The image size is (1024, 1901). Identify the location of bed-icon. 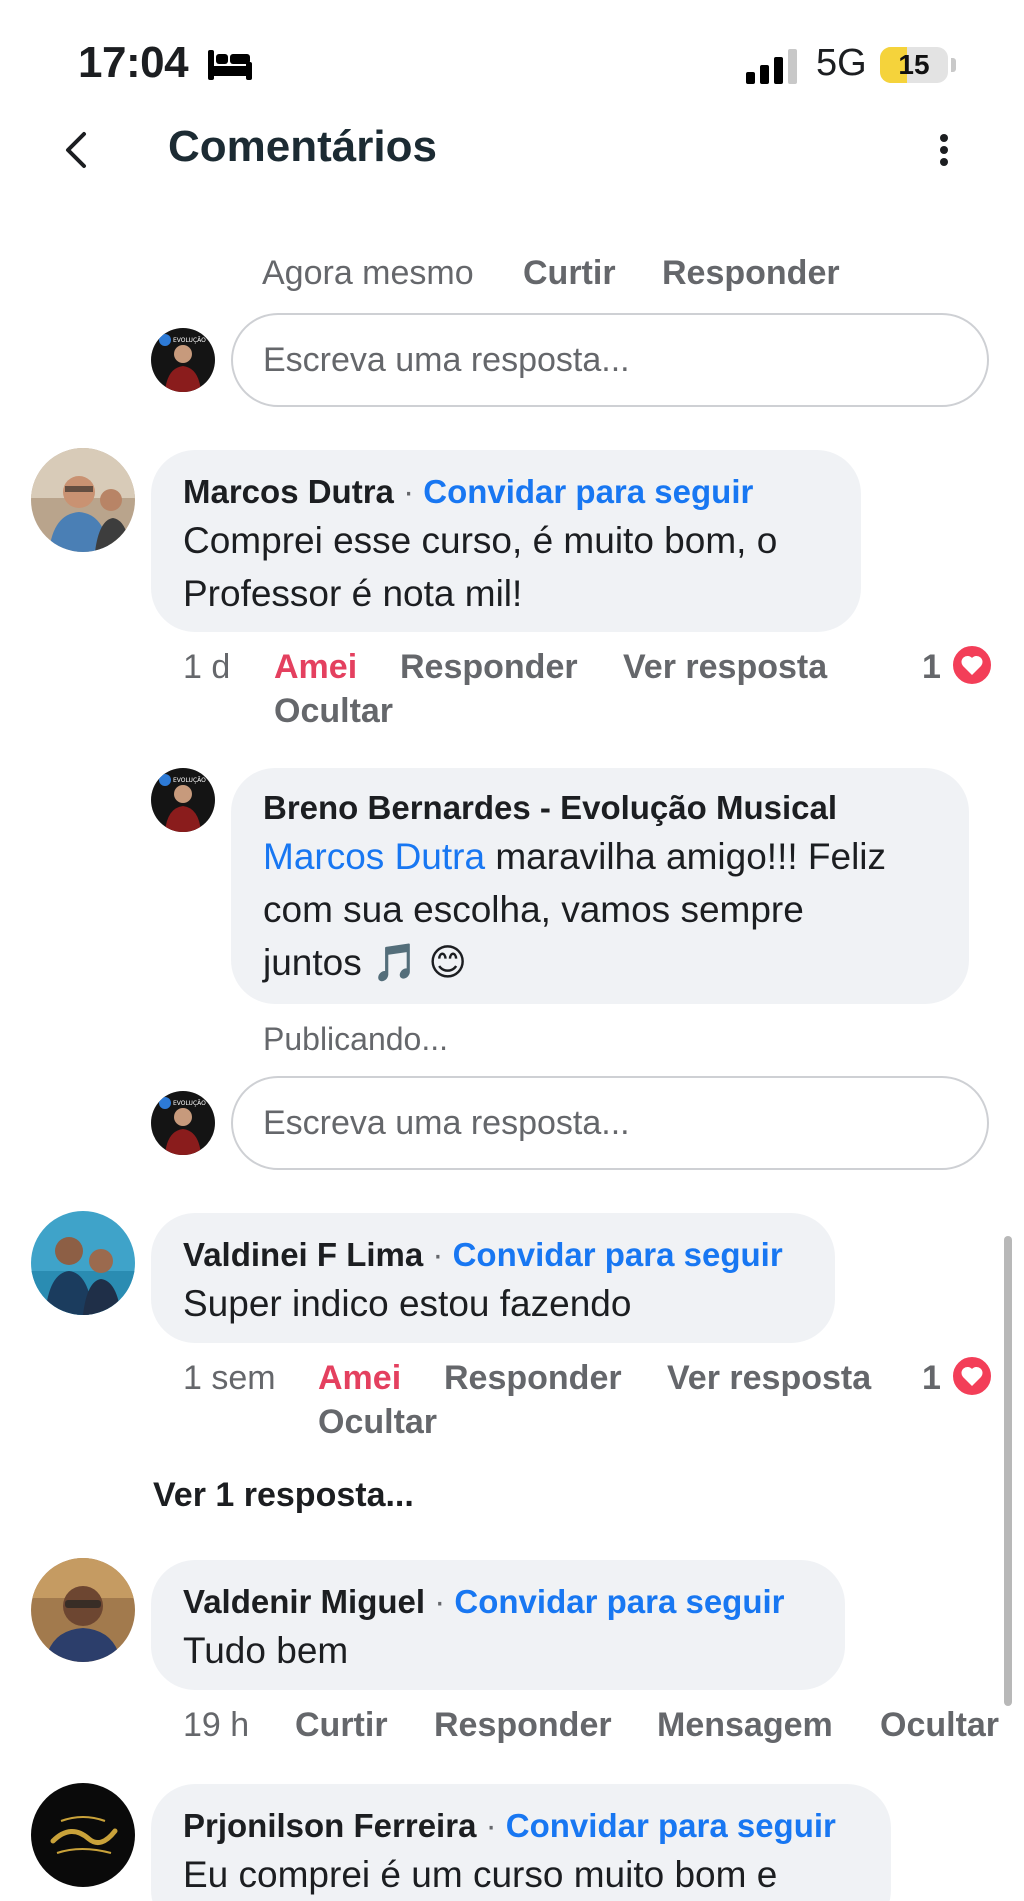
(230, 65).